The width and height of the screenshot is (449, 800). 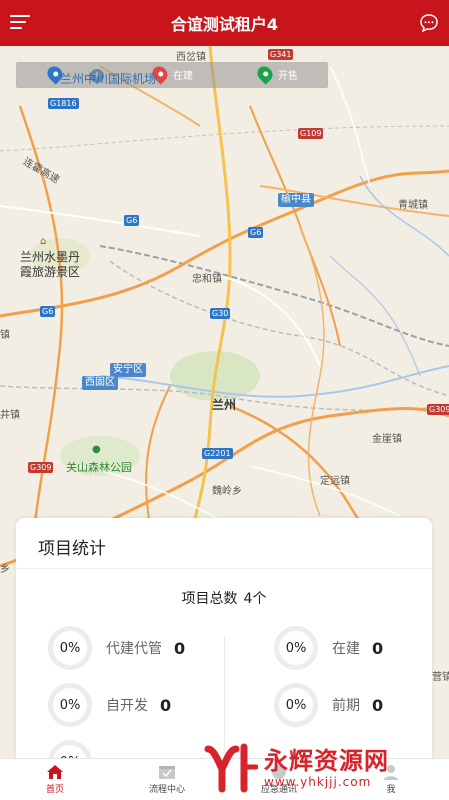 What do you see at coordinates (429, 23) in the screenshot?
I see `chat-icon` at bounding box center [429, 23].